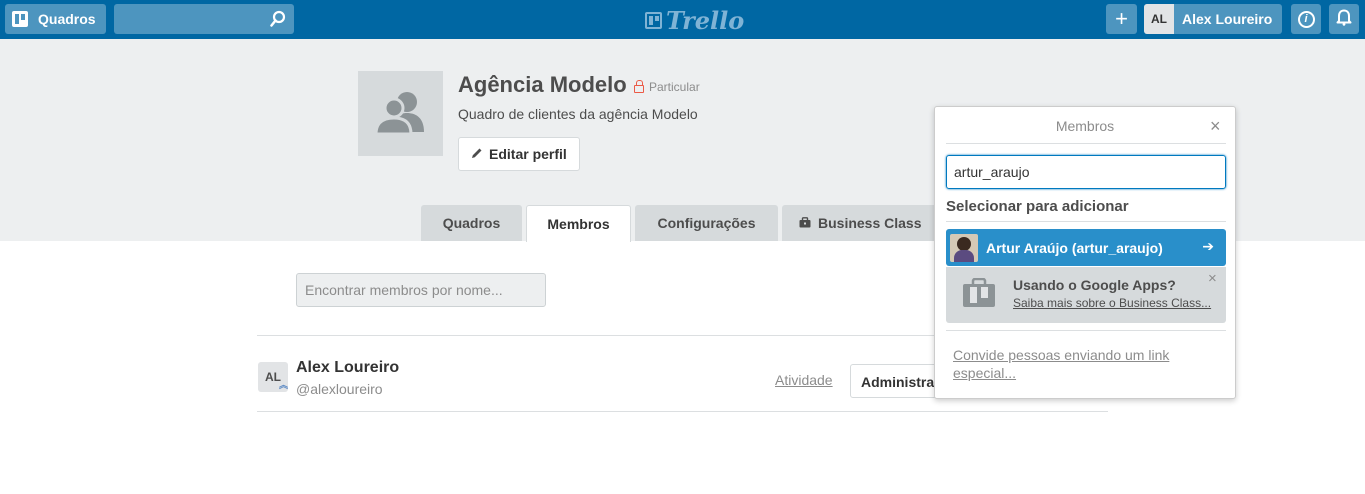  What do you see at coordinates (542, 84) in the screenshot?
I see `board-title: Agência Modelo` at bounding box center [542, 84].